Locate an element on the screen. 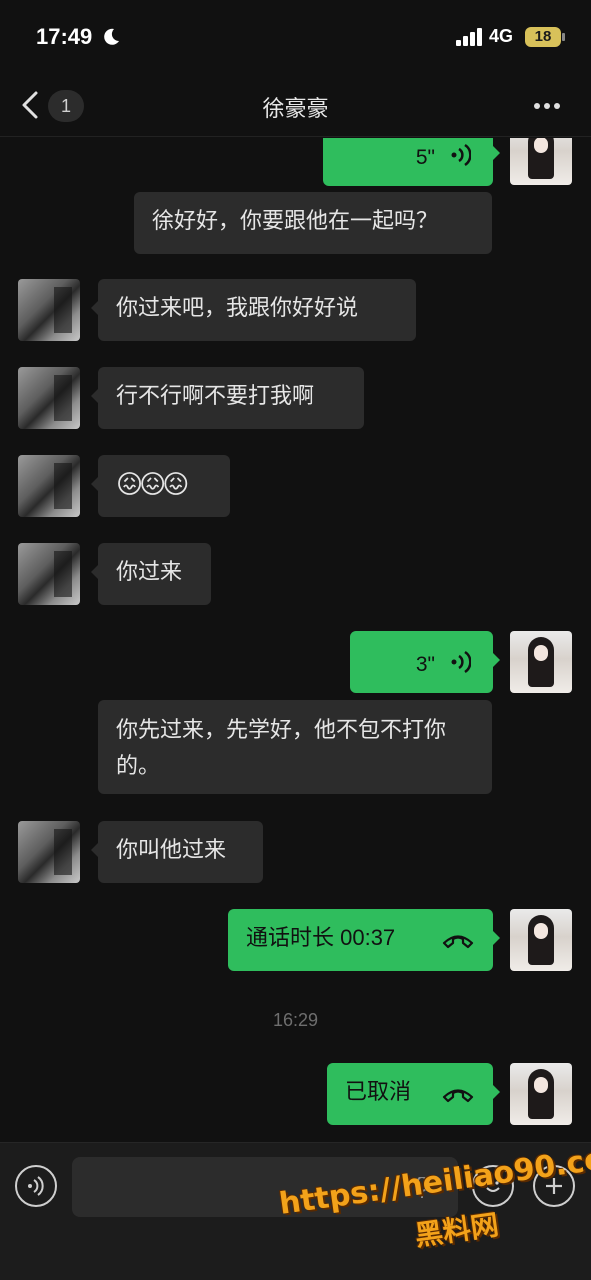 This screenshot has height=1280, width=591. network-label: 4G is located at coordinates (501, 36).